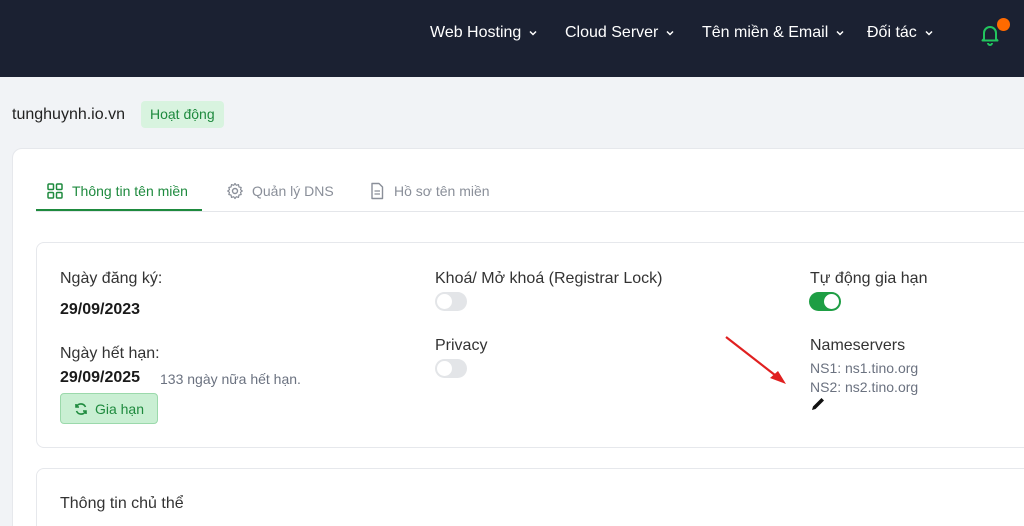 This screenshot has width=1024, height=526. I want to click on nav-cloud-server: Cloud Server, so click(620, 33).